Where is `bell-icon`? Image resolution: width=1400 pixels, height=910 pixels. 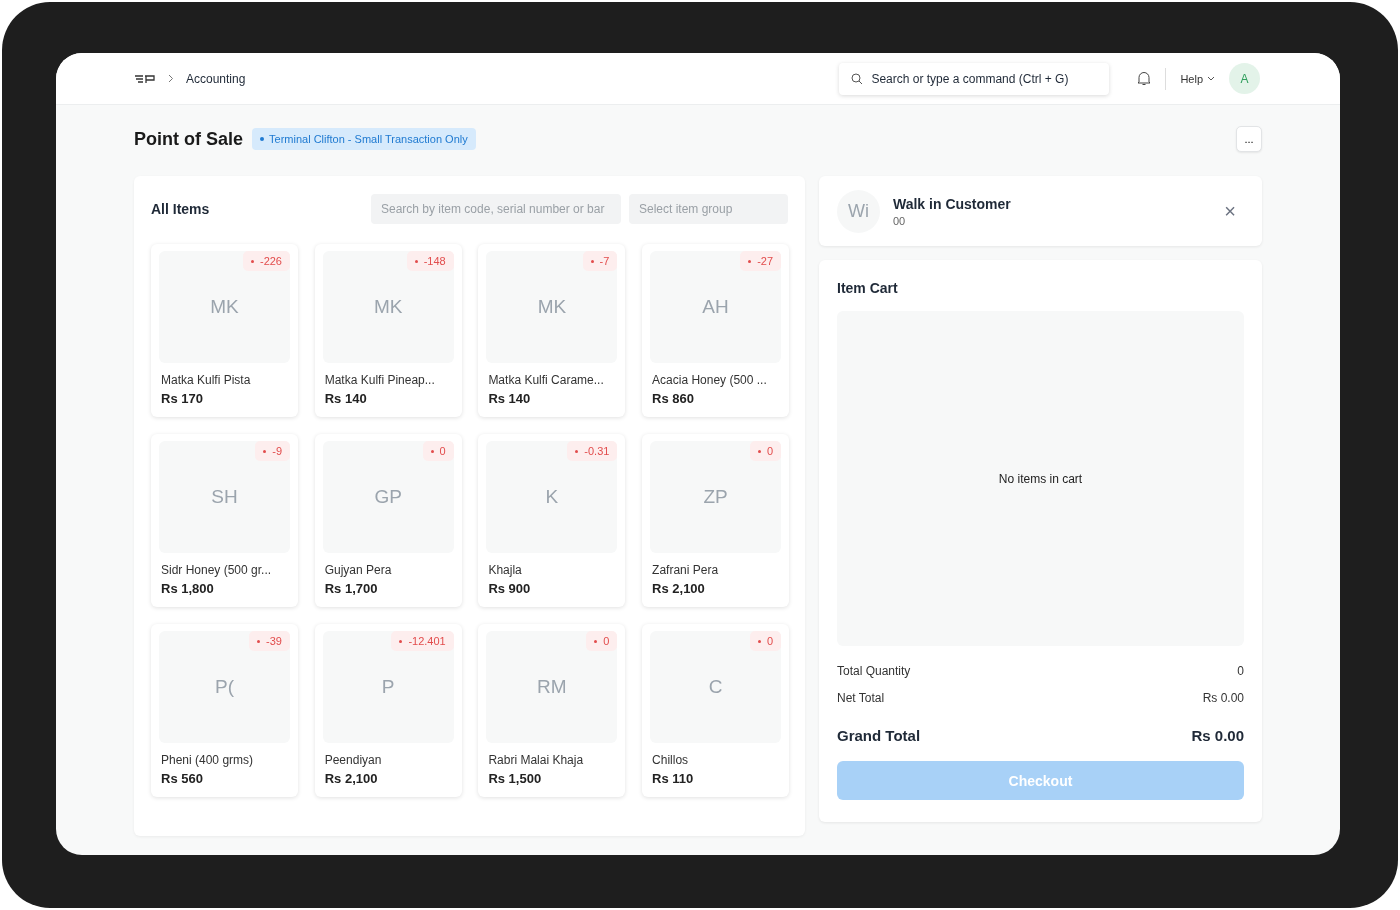
bell-icon is located at coordinates (1144, 78).